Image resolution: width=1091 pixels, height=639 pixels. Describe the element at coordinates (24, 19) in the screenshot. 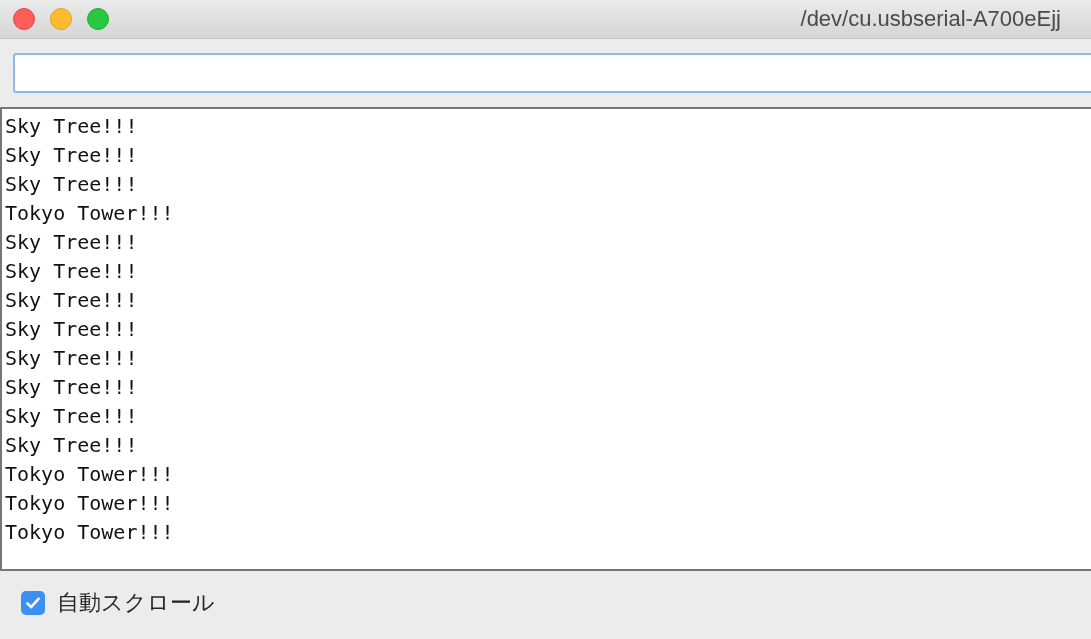

I see `close-icon` at that location.